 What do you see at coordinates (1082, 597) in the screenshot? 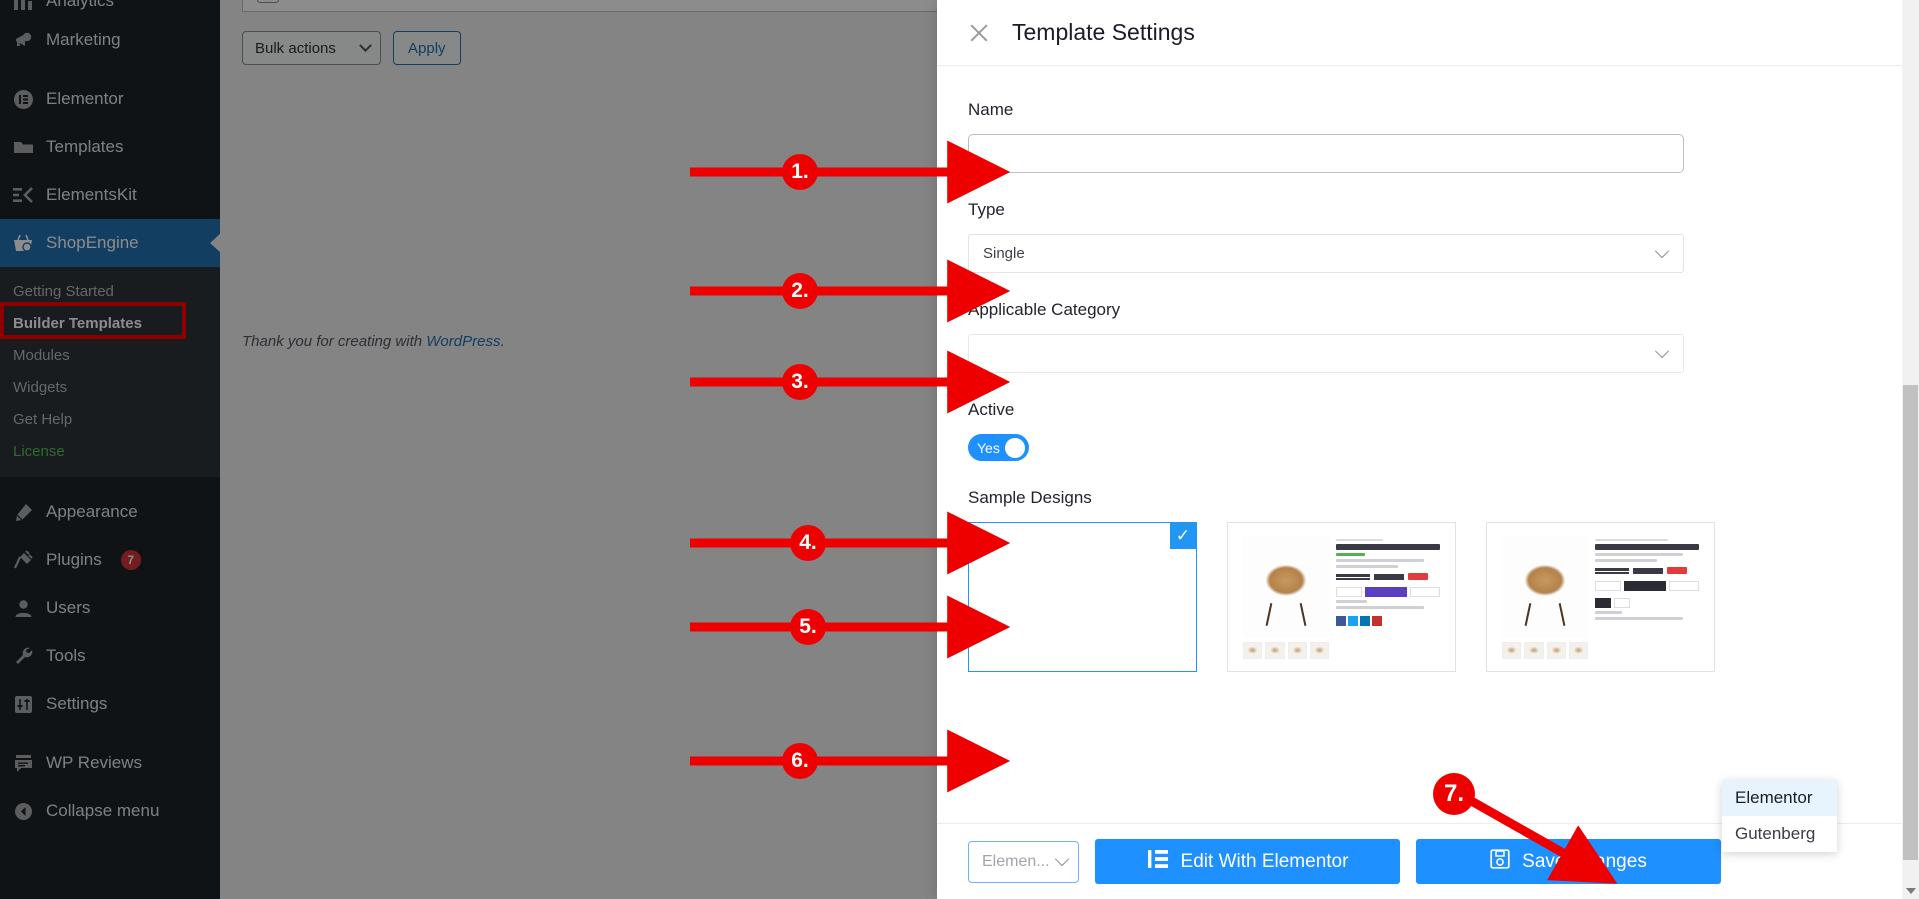
I see `design-card-blank: ✓` at bounding box center [1082, 597].